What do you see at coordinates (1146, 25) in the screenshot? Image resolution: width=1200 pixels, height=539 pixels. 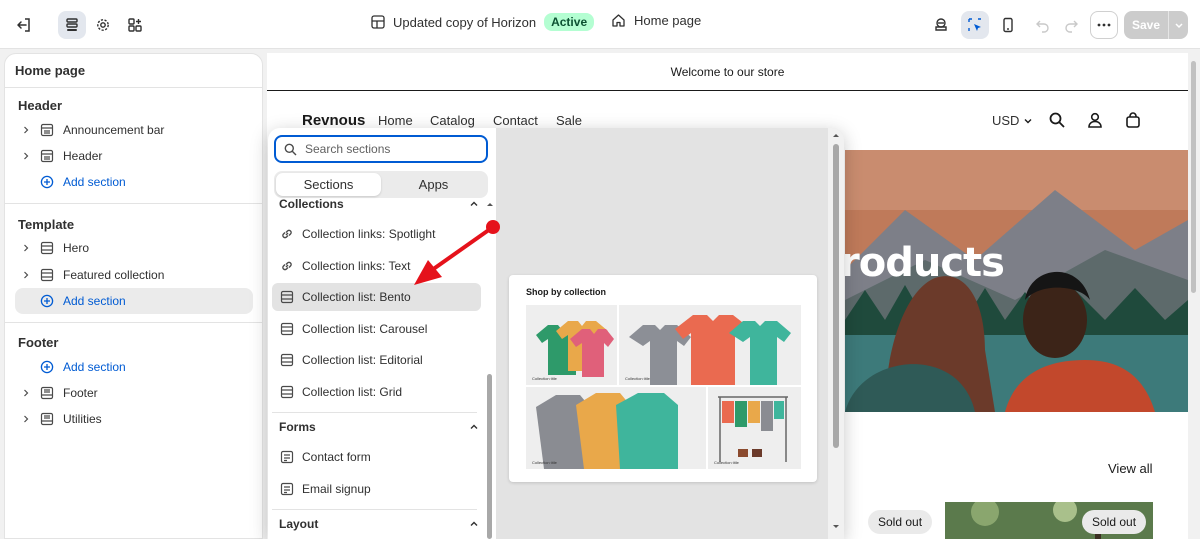 I see `save-button-label: Save` at bounding box center [1146, 25].